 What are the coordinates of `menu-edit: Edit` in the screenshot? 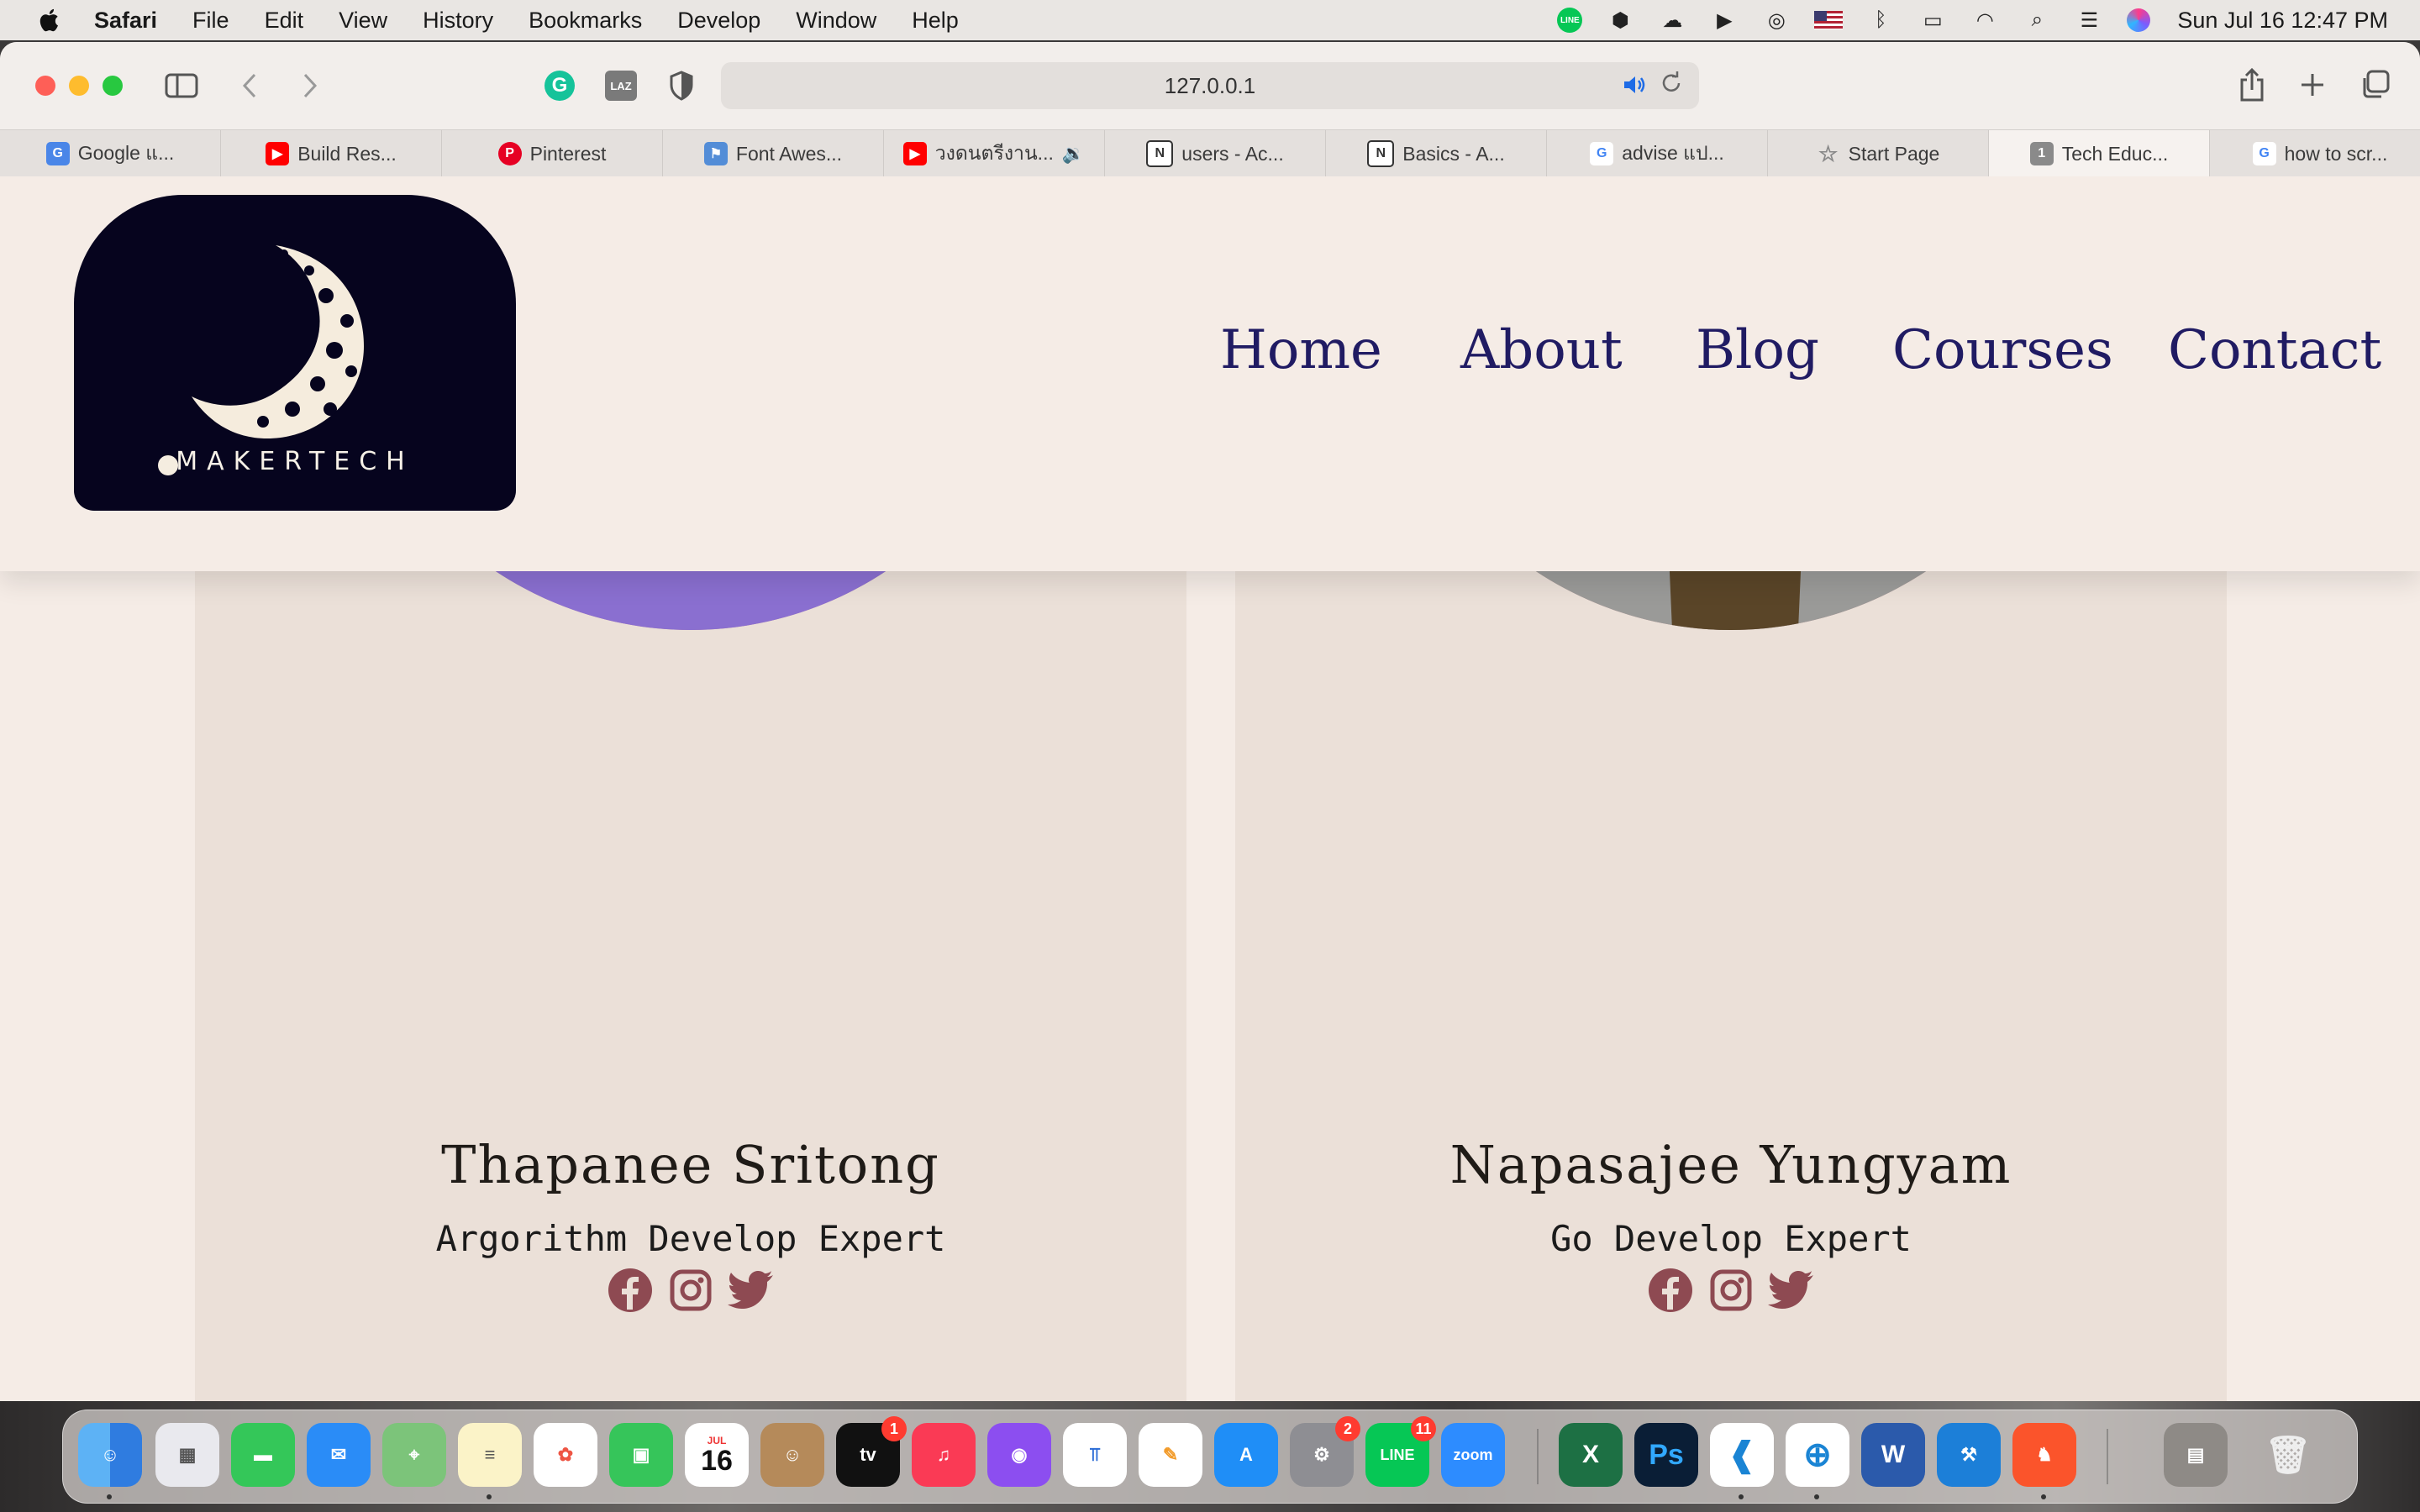 It's located at (284, 21).